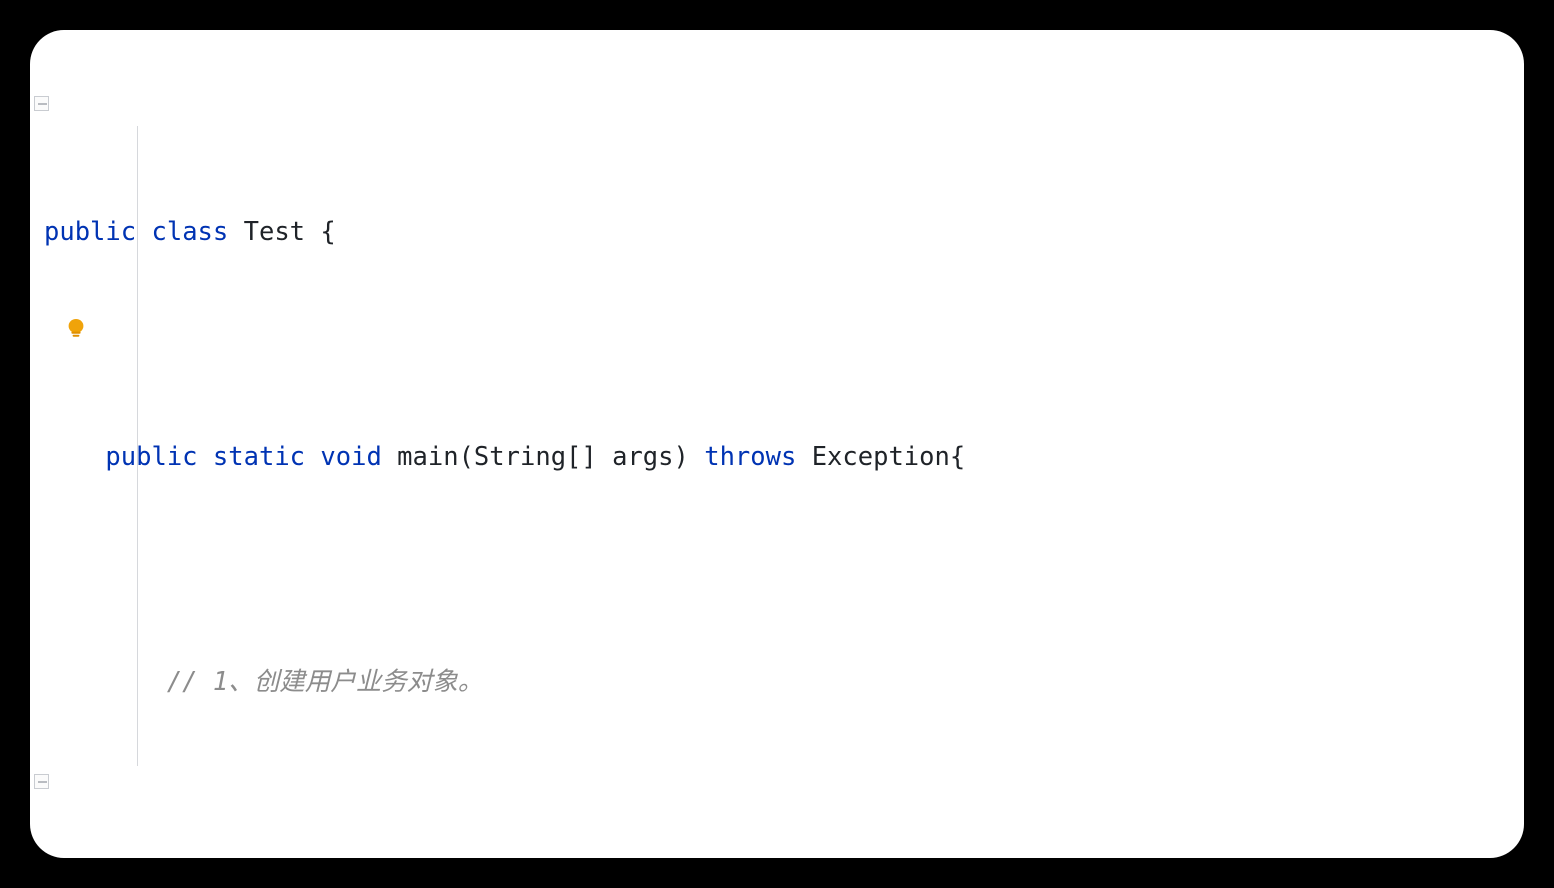  Describe the element at coordinates (190, 232) in the screenshot. I see `keyword-class: class` at that location.